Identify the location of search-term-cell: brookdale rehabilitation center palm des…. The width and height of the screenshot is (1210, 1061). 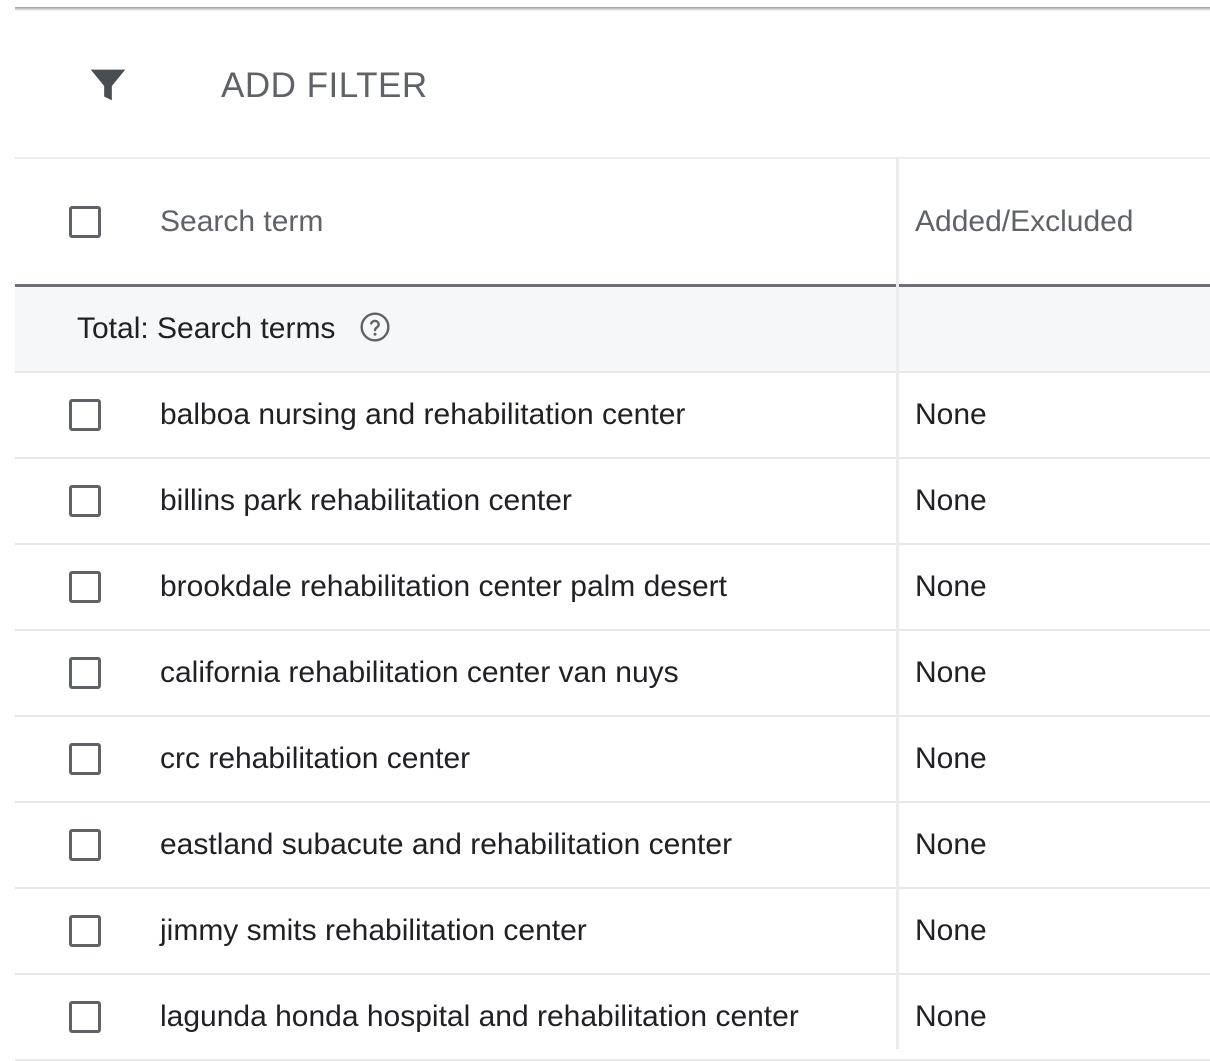
(443, 586).